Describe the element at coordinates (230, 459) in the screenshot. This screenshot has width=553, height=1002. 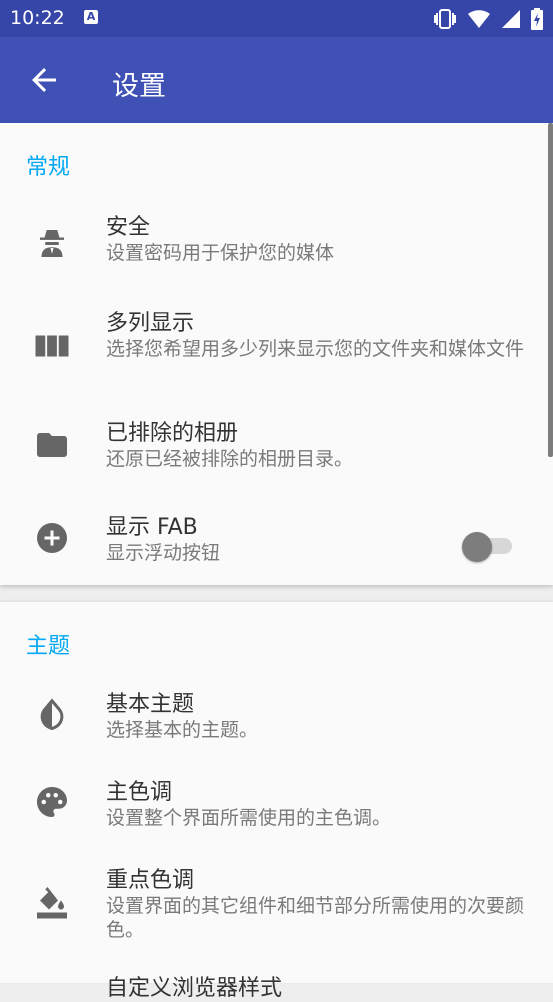
I see `settings-item-subtitle: 还原已经被排除的相册目录。` at that location.